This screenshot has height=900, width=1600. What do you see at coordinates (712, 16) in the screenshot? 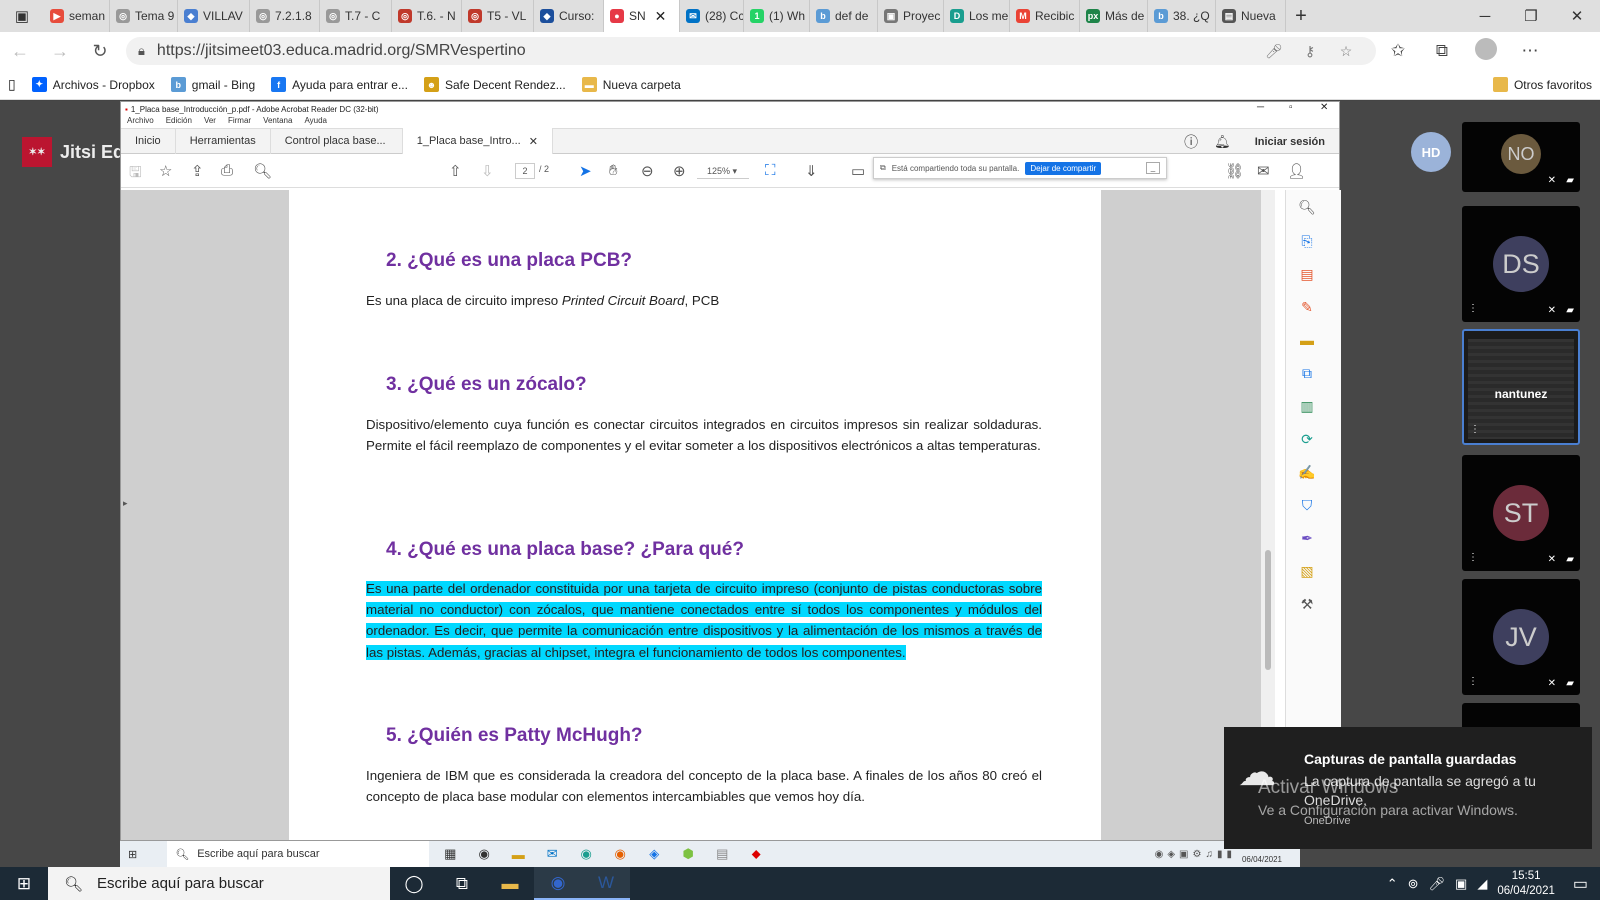
I see `browser-tab: ✉ (28) Cc` at bounding box center [712, 16].